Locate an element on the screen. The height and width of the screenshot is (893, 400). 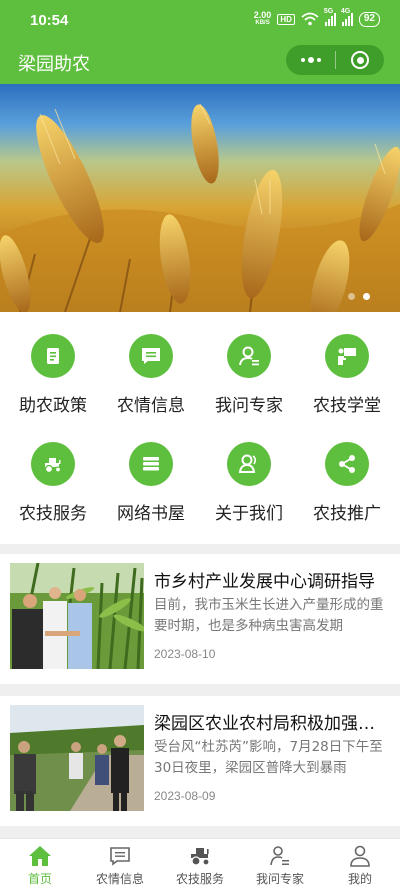
network-speed: 2.00 KB/S is located at coordinates (263, 19).